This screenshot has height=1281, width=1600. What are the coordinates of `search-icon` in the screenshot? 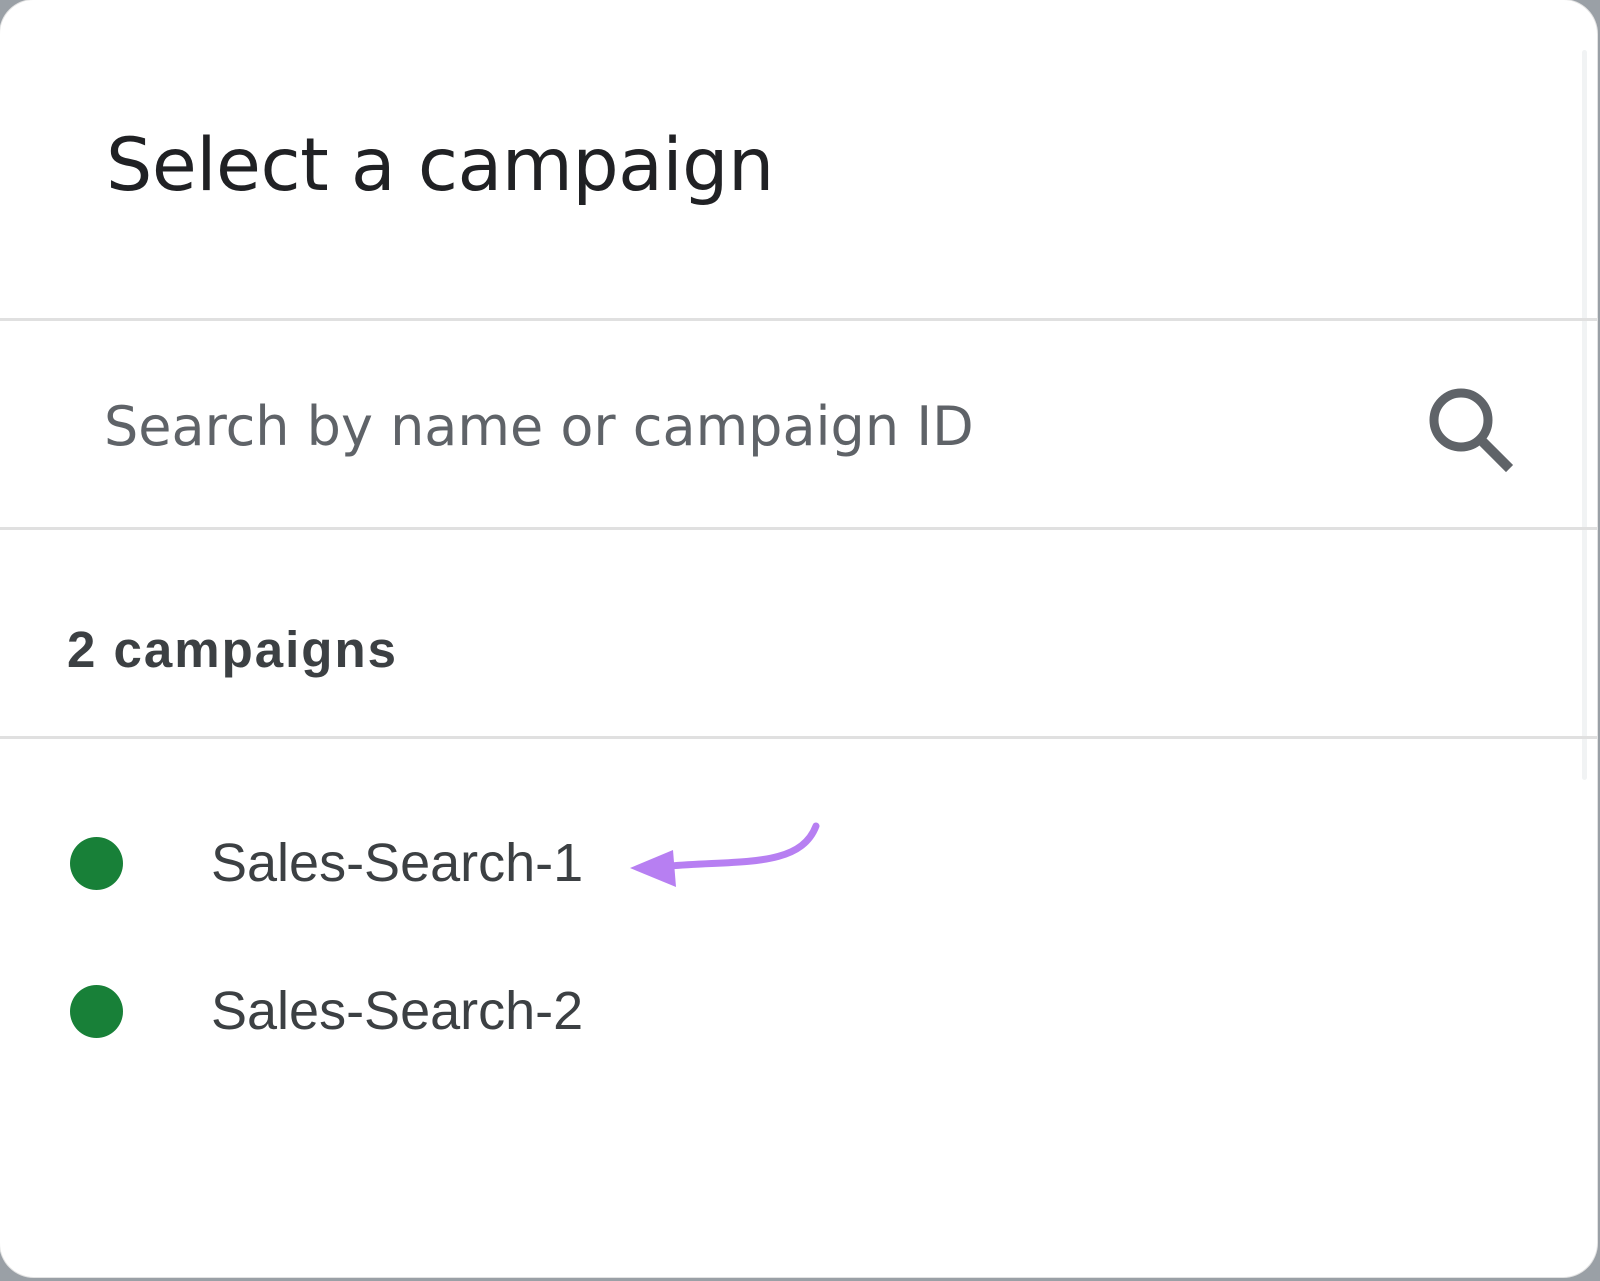 It's located at (1471, 430).